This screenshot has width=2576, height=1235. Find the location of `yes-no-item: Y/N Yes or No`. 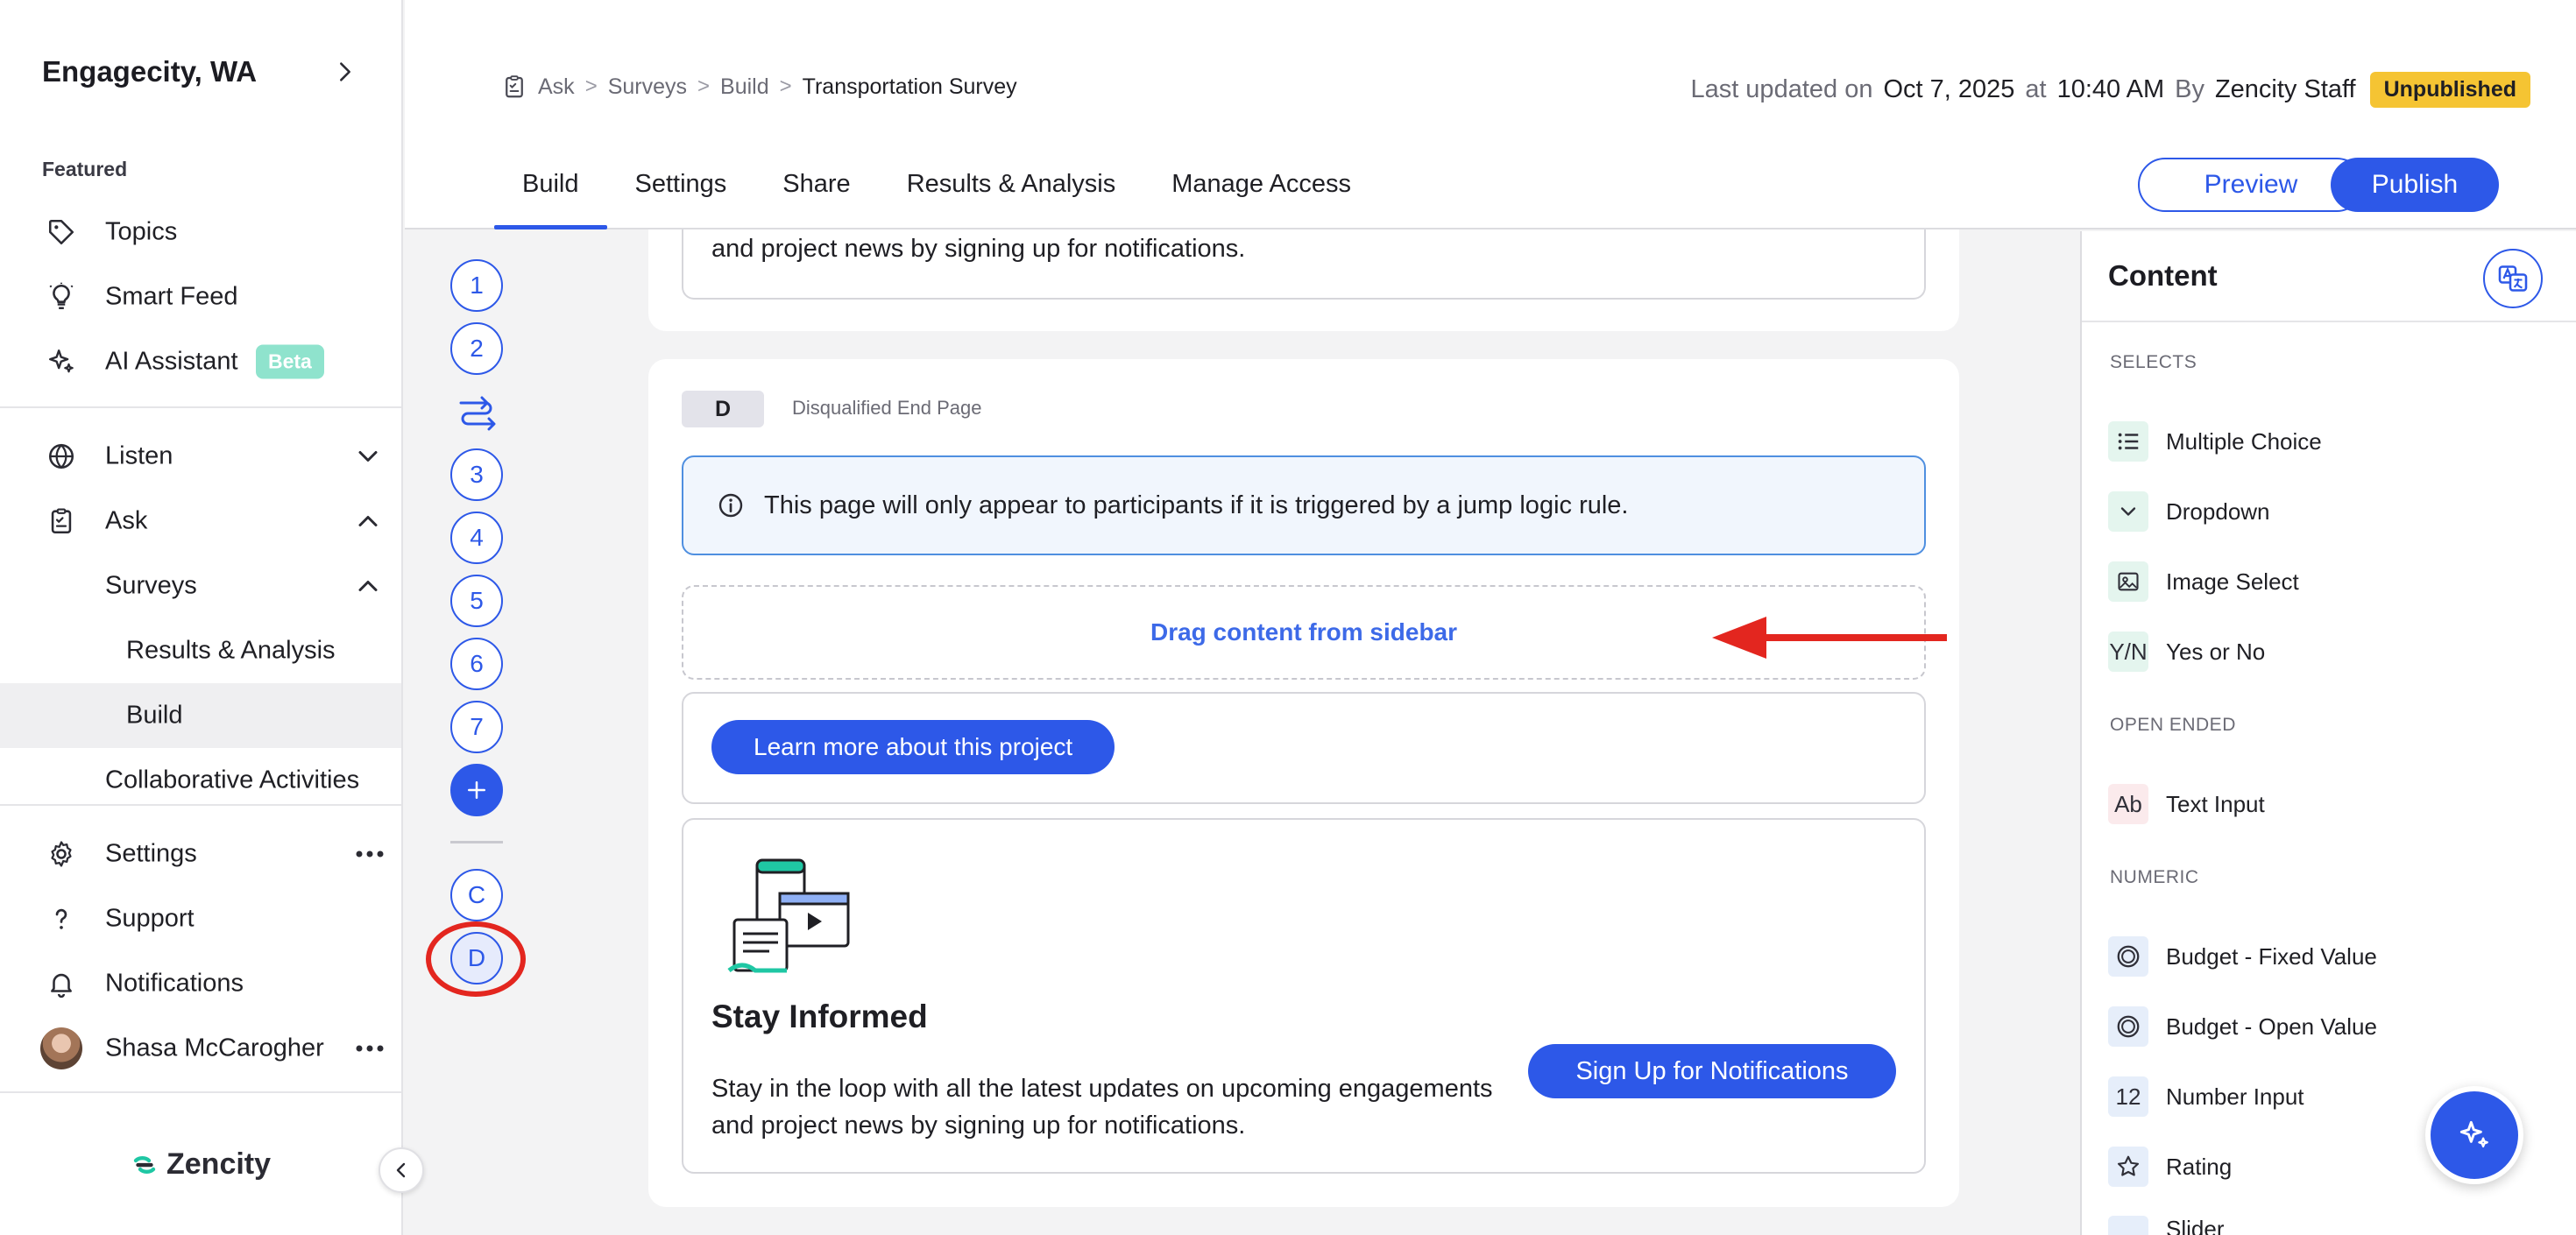

yes-no-item: Y/N Yes or No is located at coordinates (2186, 652).